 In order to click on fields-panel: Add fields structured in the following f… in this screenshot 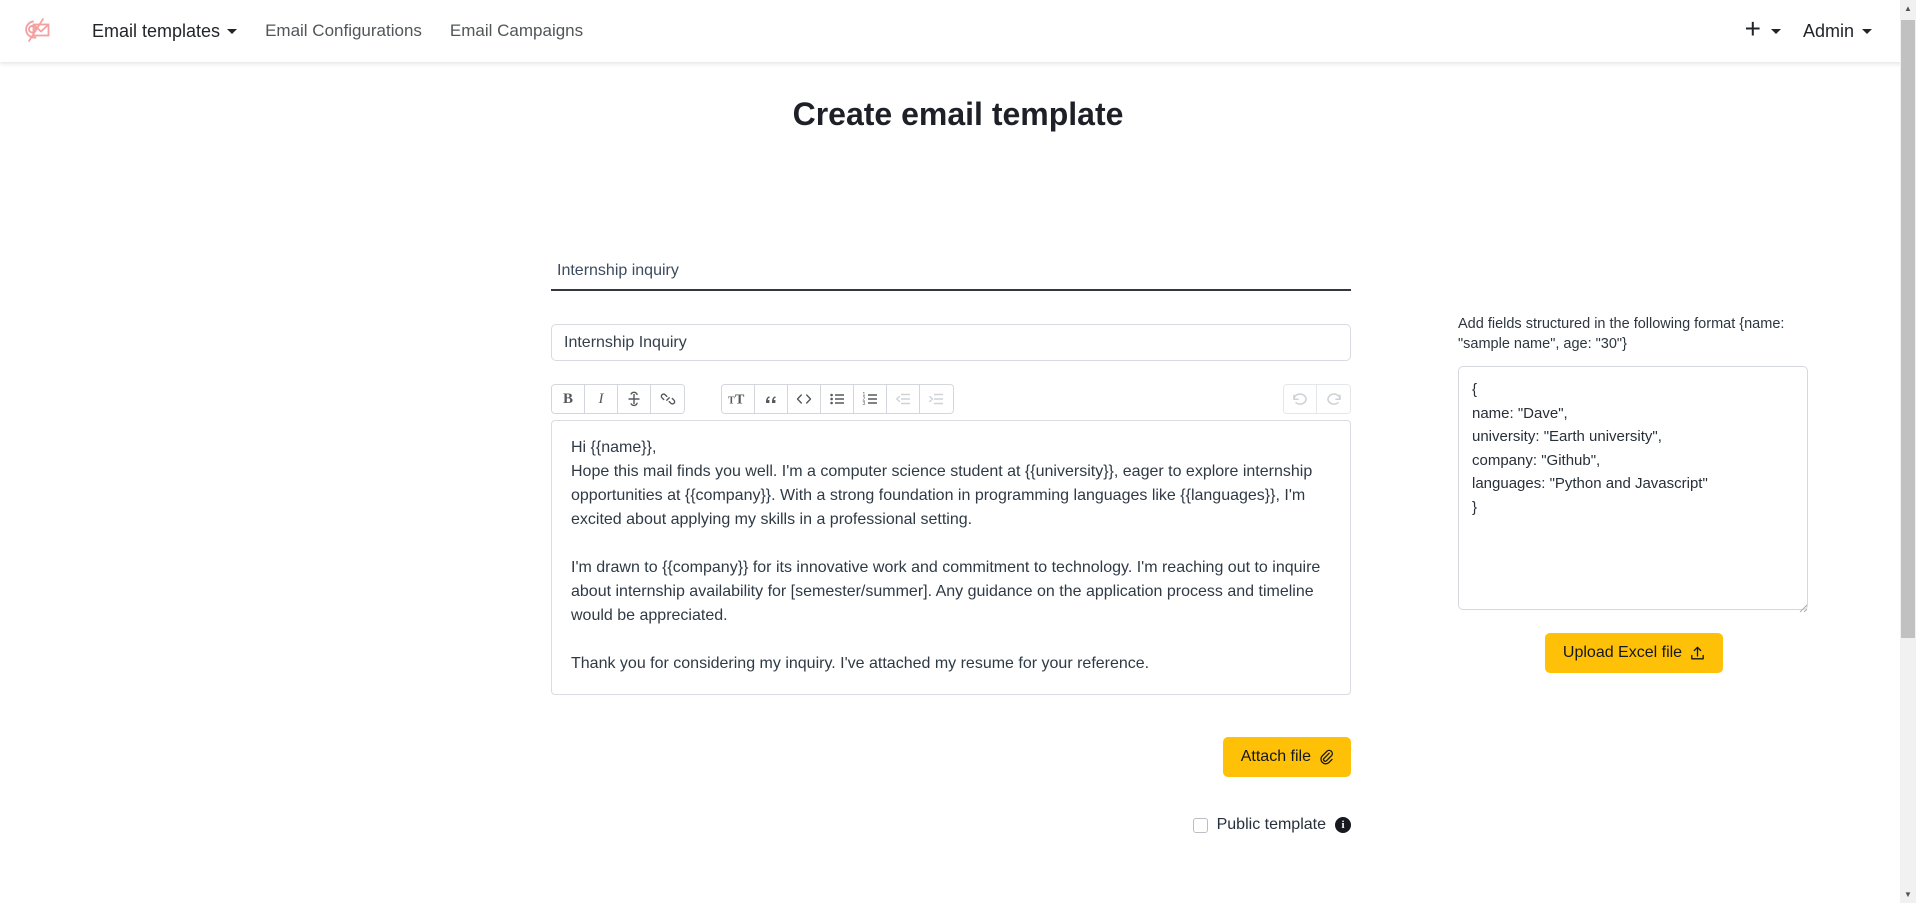, I will do `click(1634, 493)`.